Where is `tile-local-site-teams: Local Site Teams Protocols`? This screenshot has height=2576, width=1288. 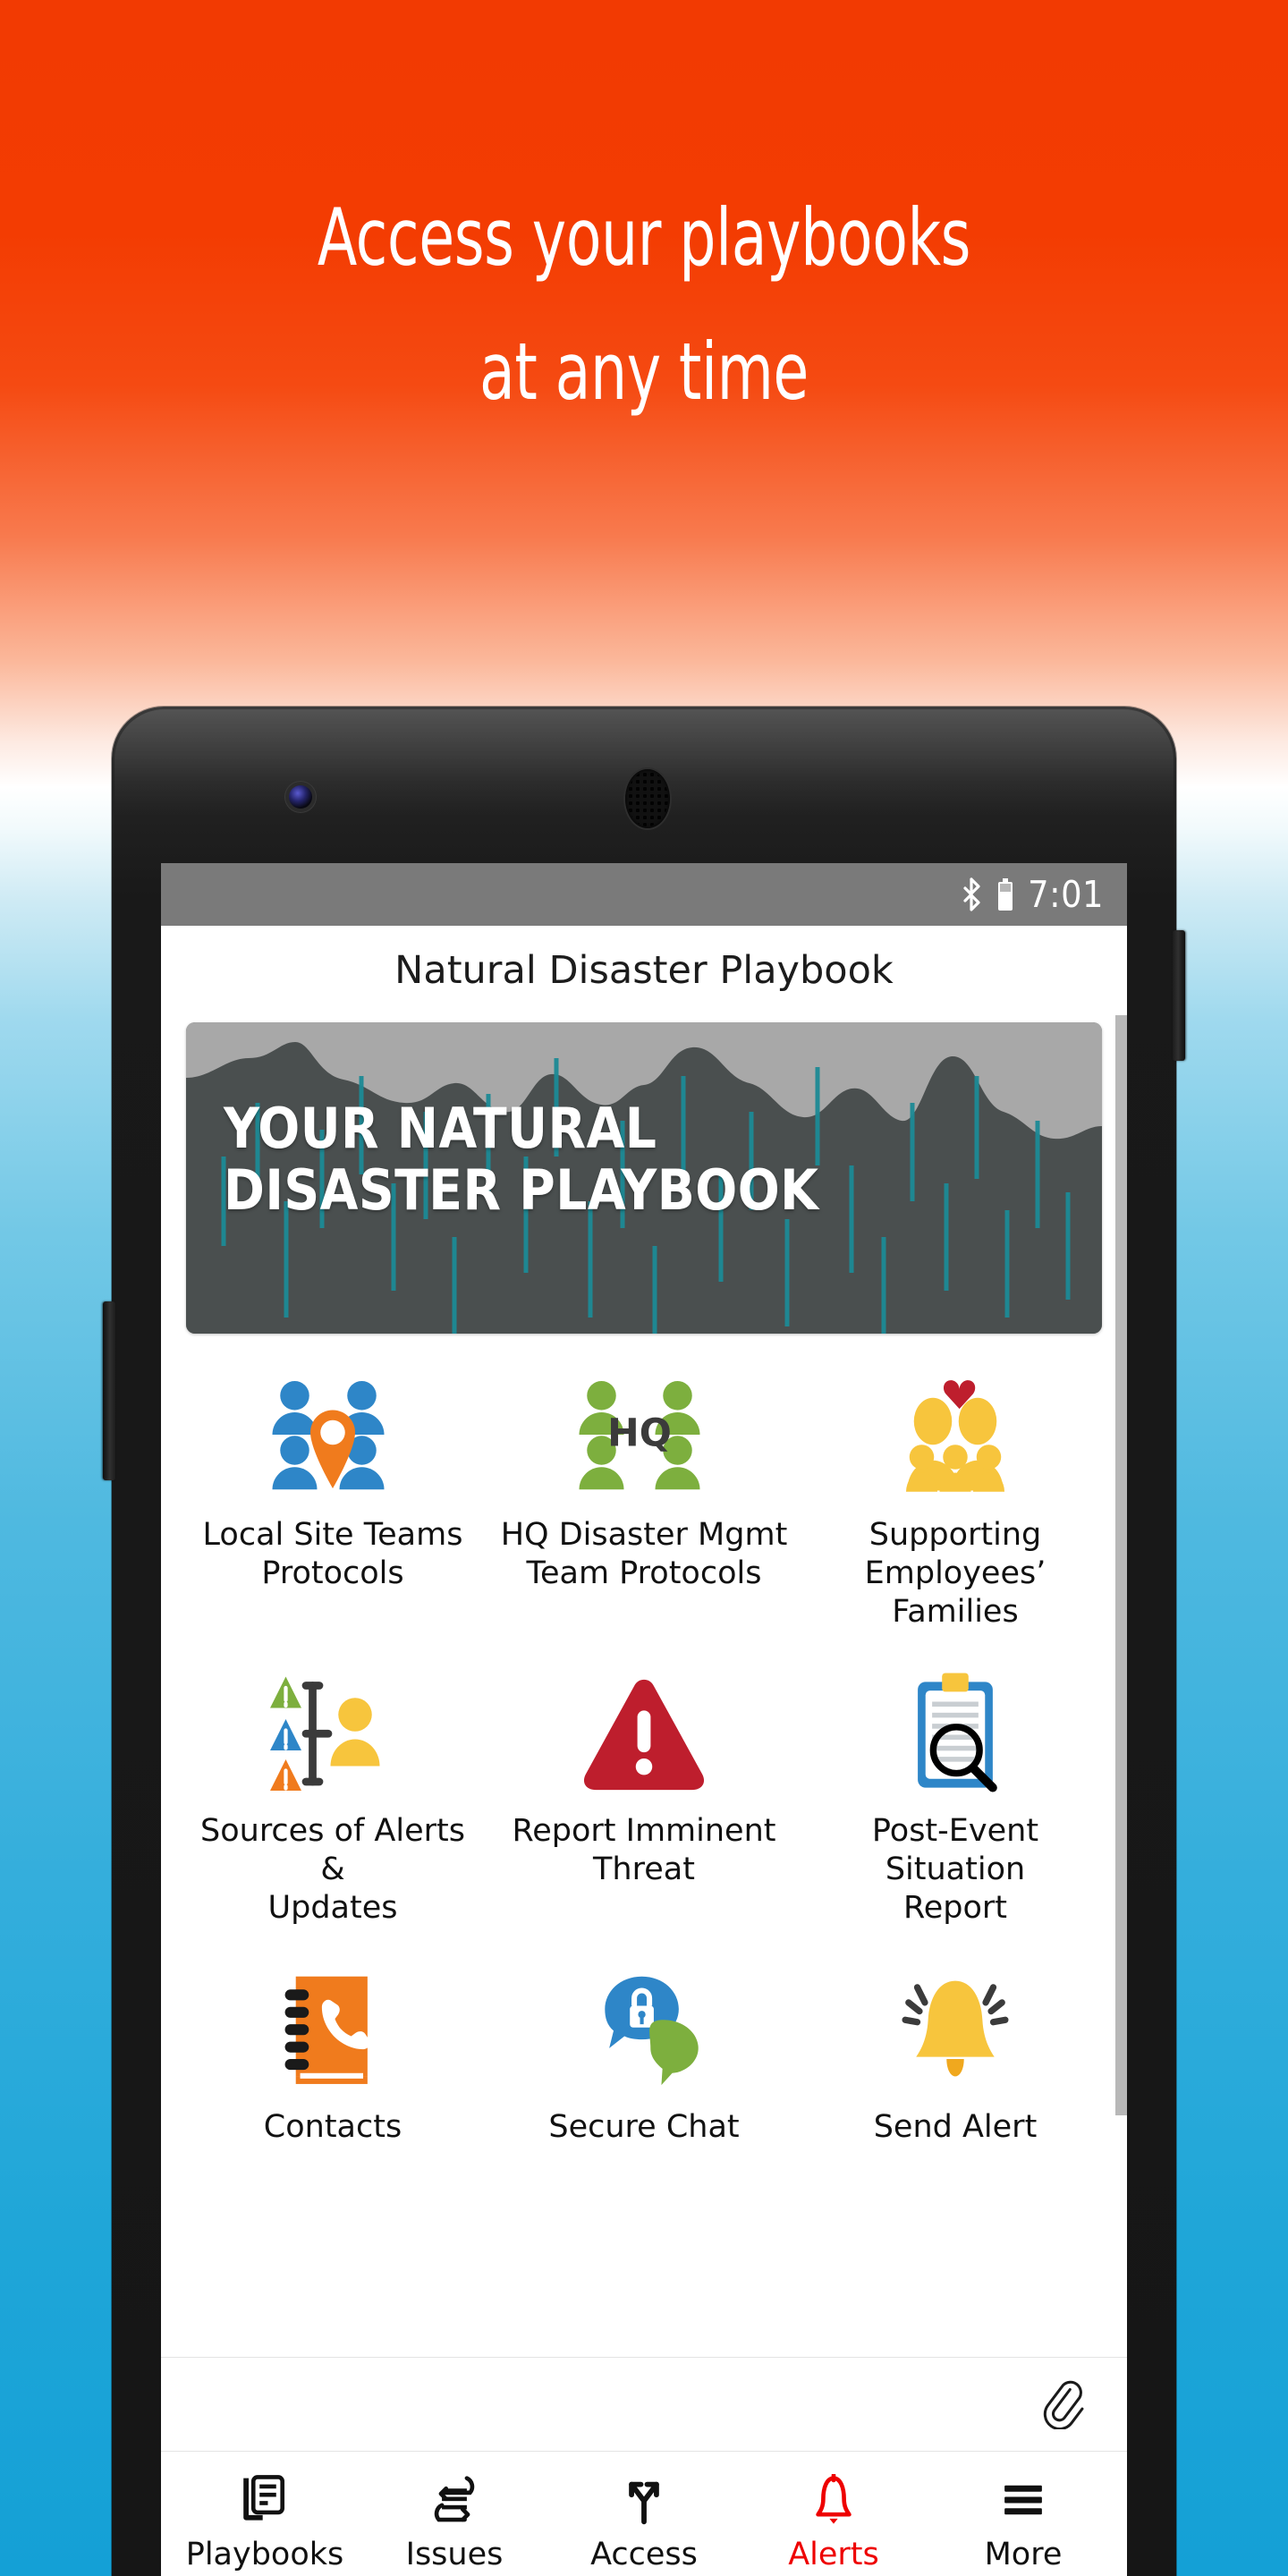 tile-local-site-teams: Local Site Teams Protocols is located at coordinates (332, 1501).